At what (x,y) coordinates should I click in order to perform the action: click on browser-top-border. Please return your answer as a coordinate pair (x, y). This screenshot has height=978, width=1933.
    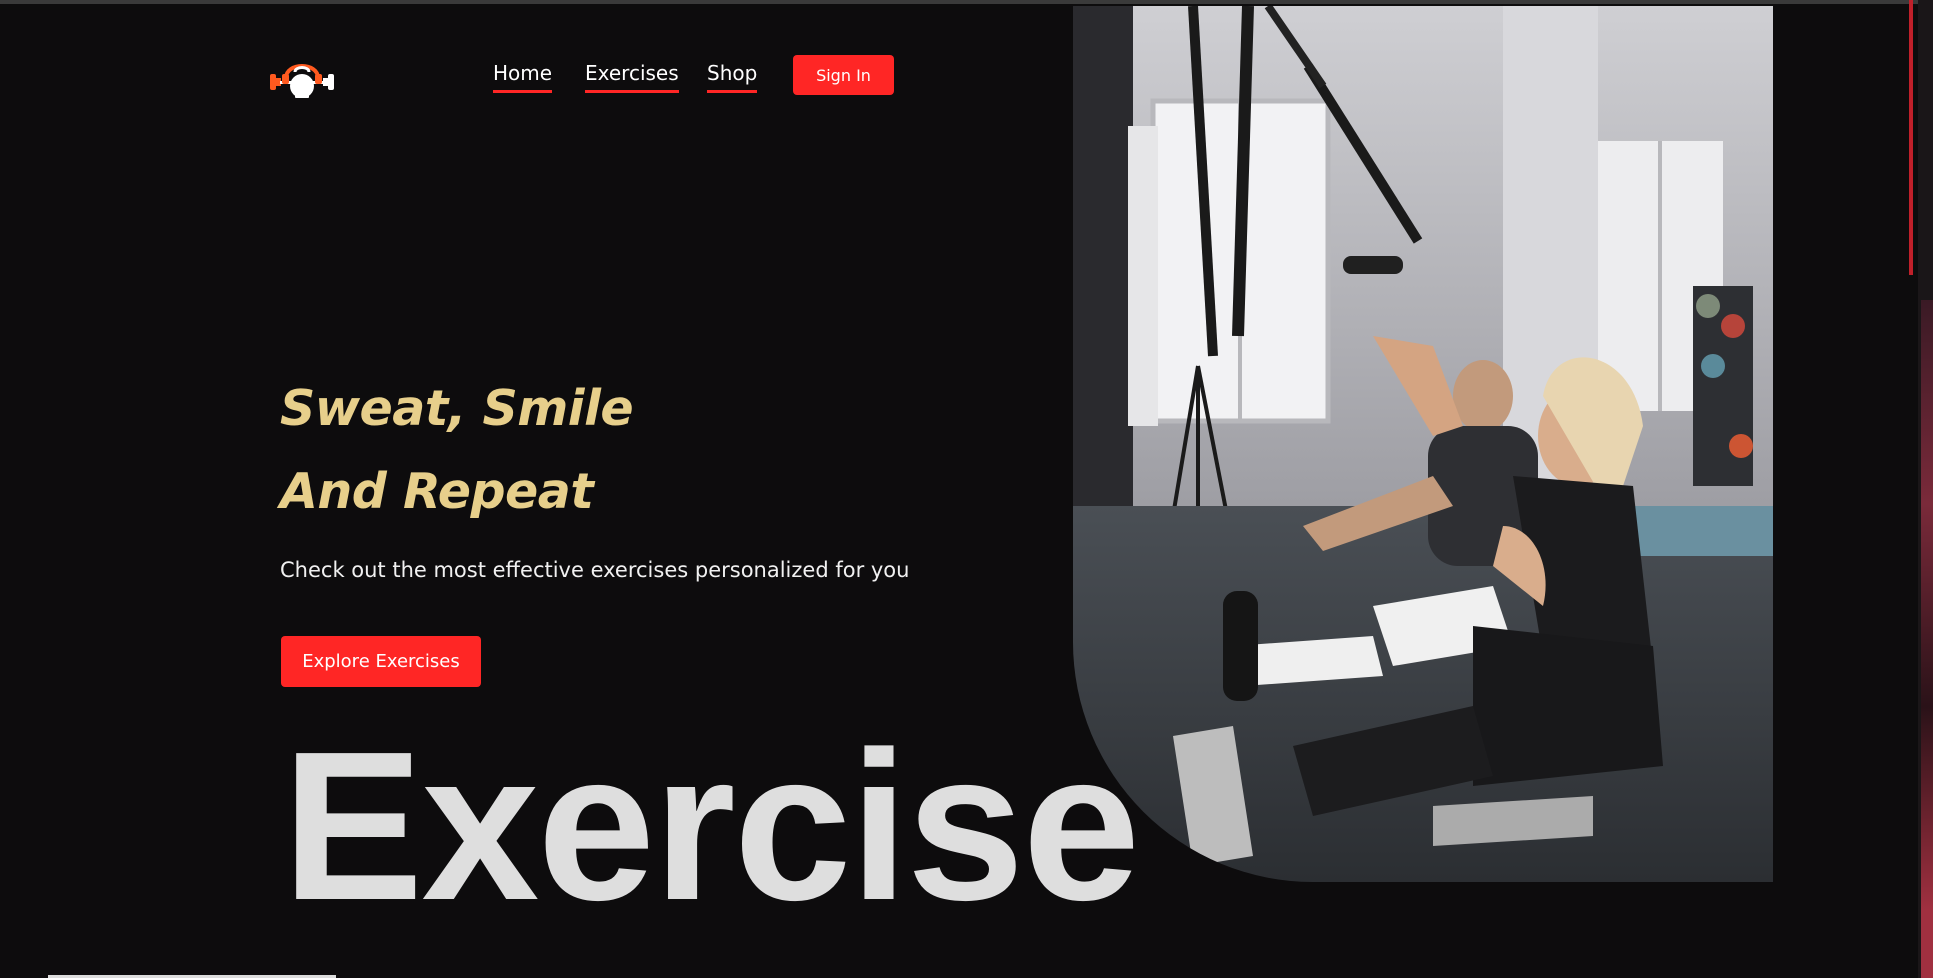
    Looking at the image, I should click on (966, 2).